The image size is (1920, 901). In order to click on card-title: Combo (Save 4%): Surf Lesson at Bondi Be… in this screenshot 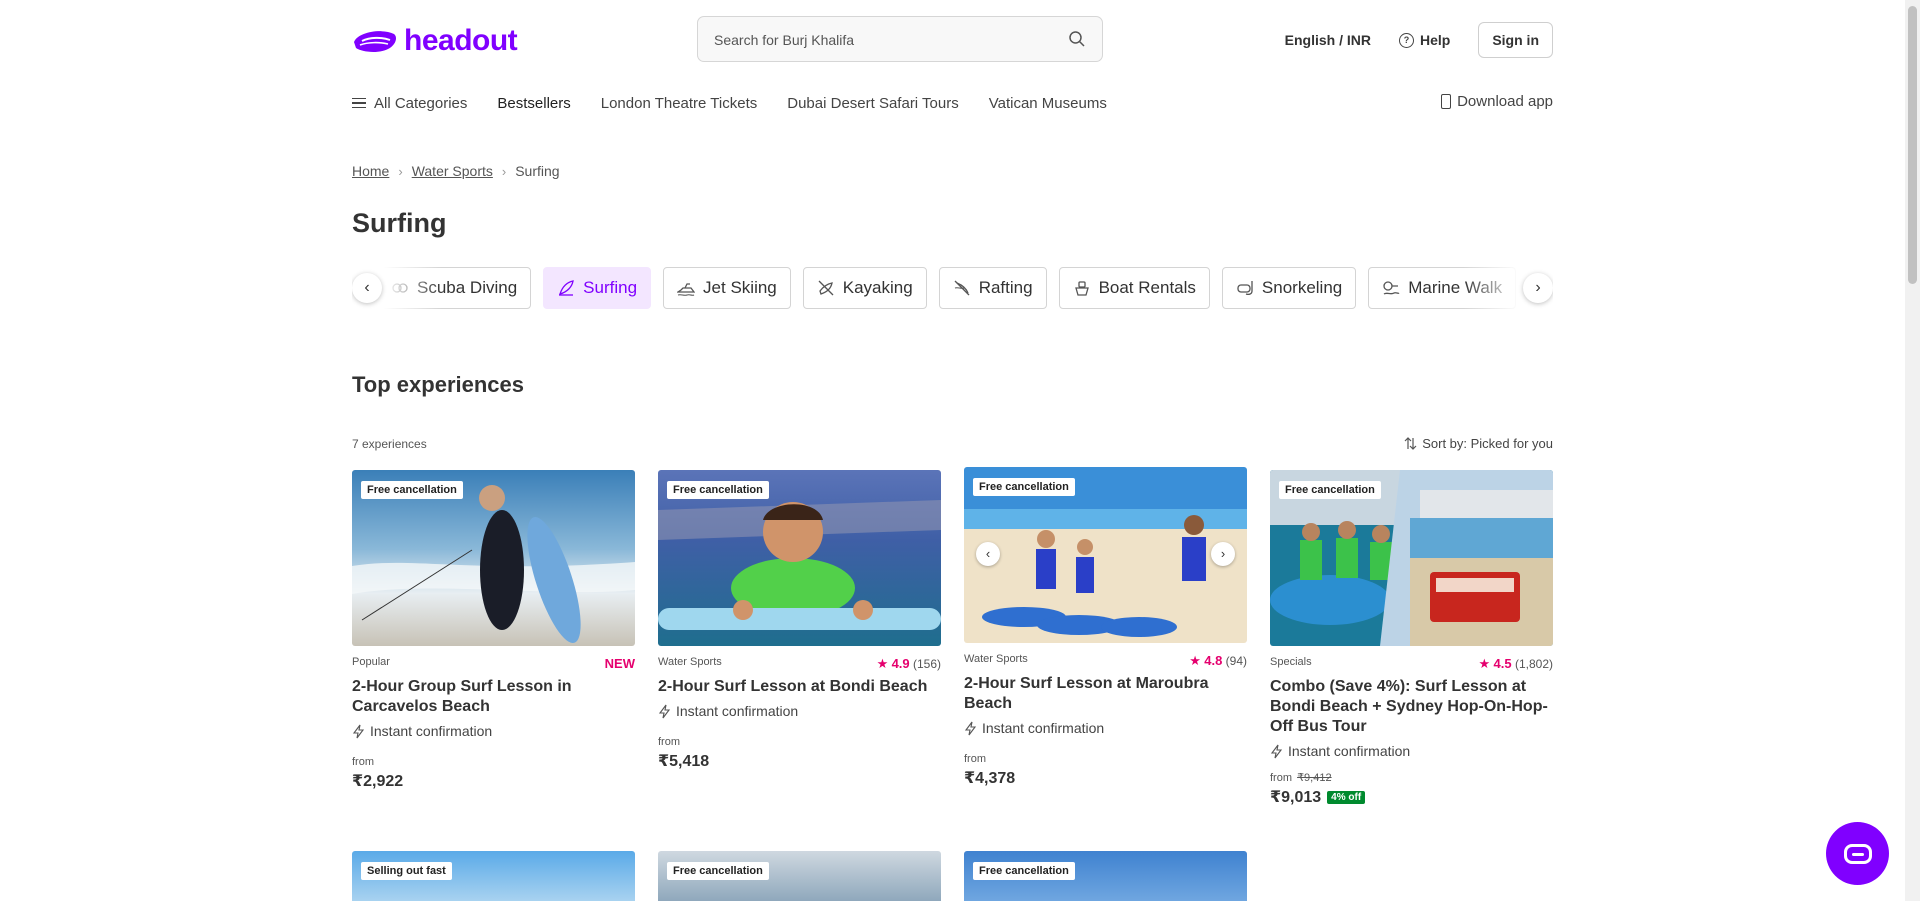, I will do `click(1411, 707)`.